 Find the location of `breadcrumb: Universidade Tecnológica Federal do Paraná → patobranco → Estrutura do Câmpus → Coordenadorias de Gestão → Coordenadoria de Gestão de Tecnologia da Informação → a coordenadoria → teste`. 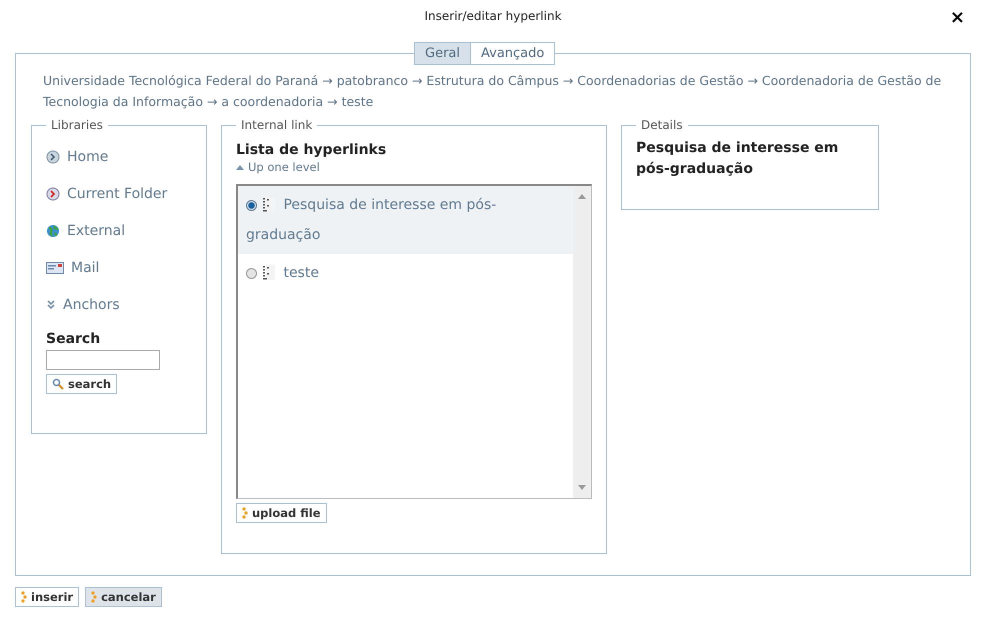

breadcrumb: Universidade Tecnológica Federal do Paraná → patobranco → Estrutura do Câmpus → Coordenadorias de Gestão → Coordenadoria de Gestão de Tecnologia da Informação → a coordenadoria → teste is located at coordinates (492, 91).